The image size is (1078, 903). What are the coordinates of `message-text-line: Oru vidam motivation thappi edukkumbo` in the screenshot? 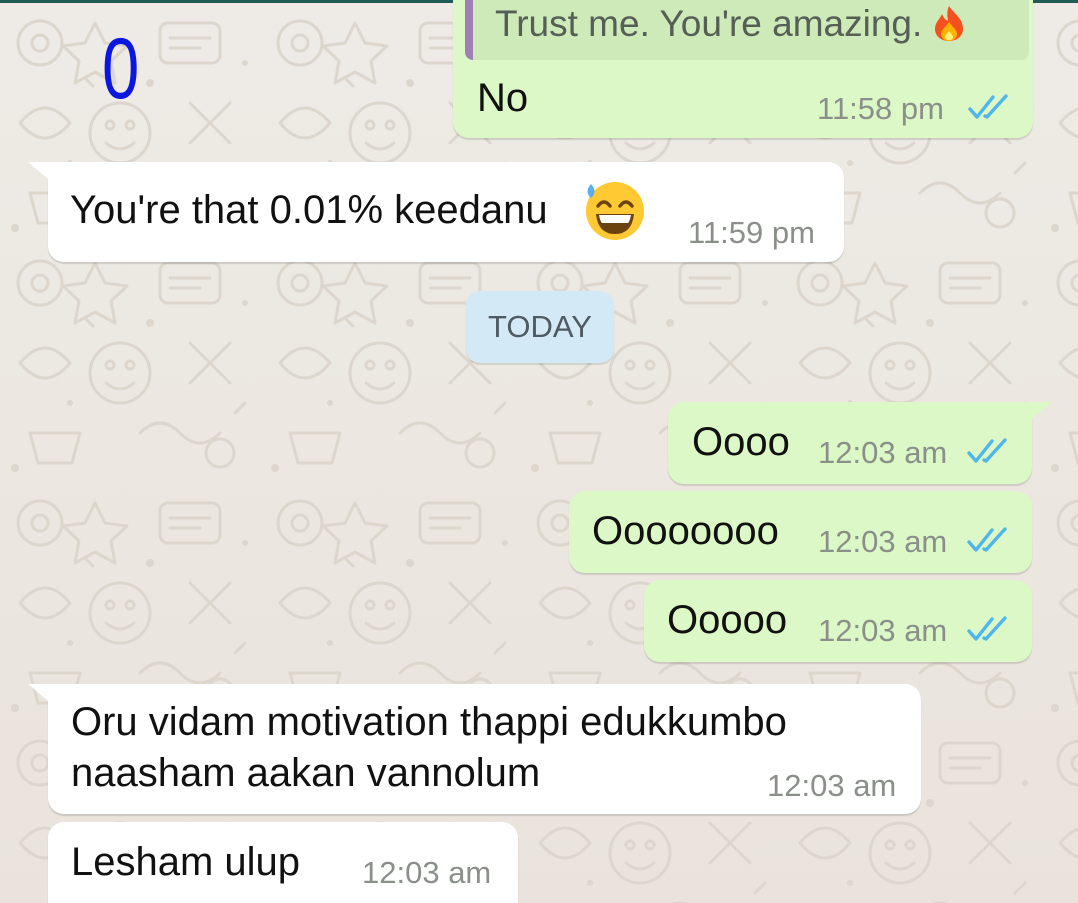 It's located at (429, 722).